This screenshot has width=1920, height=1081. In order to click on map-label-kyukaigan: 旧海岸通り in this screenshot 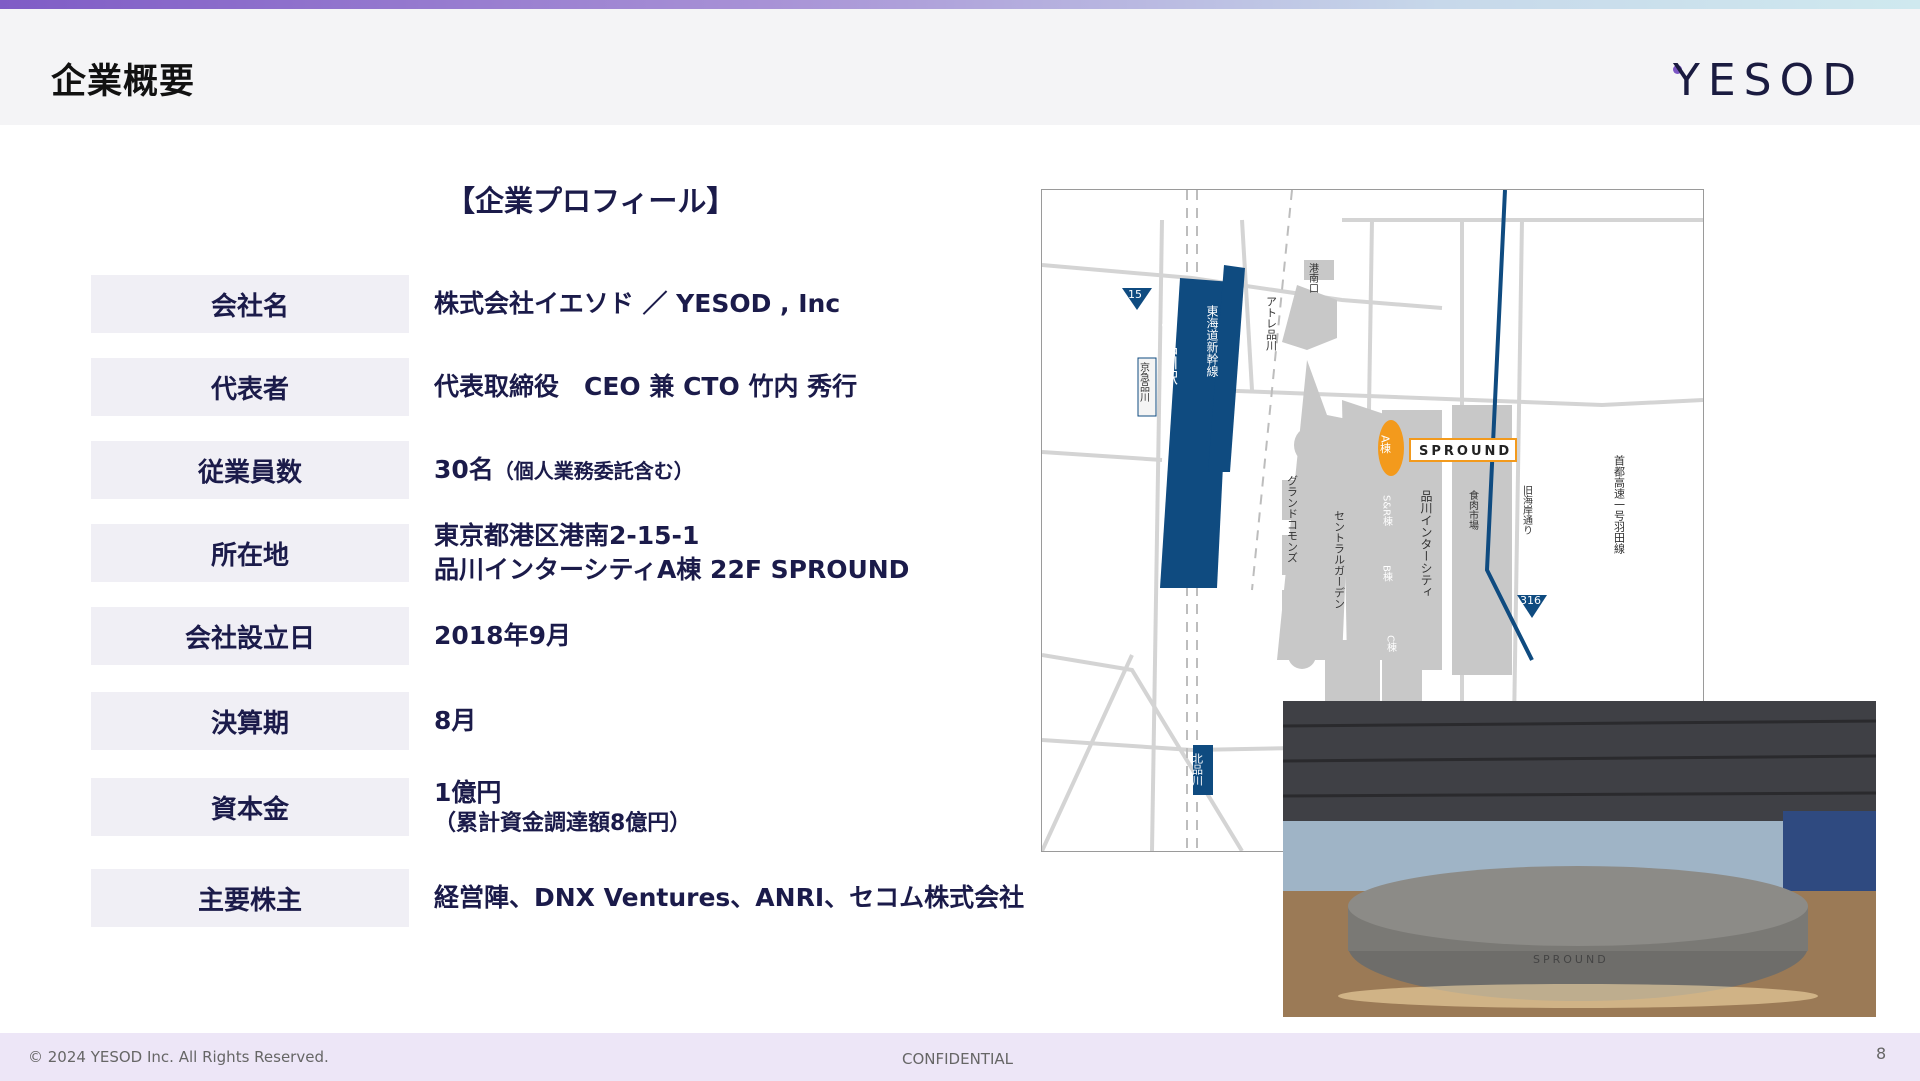, I will do `click(1527, 510)`.